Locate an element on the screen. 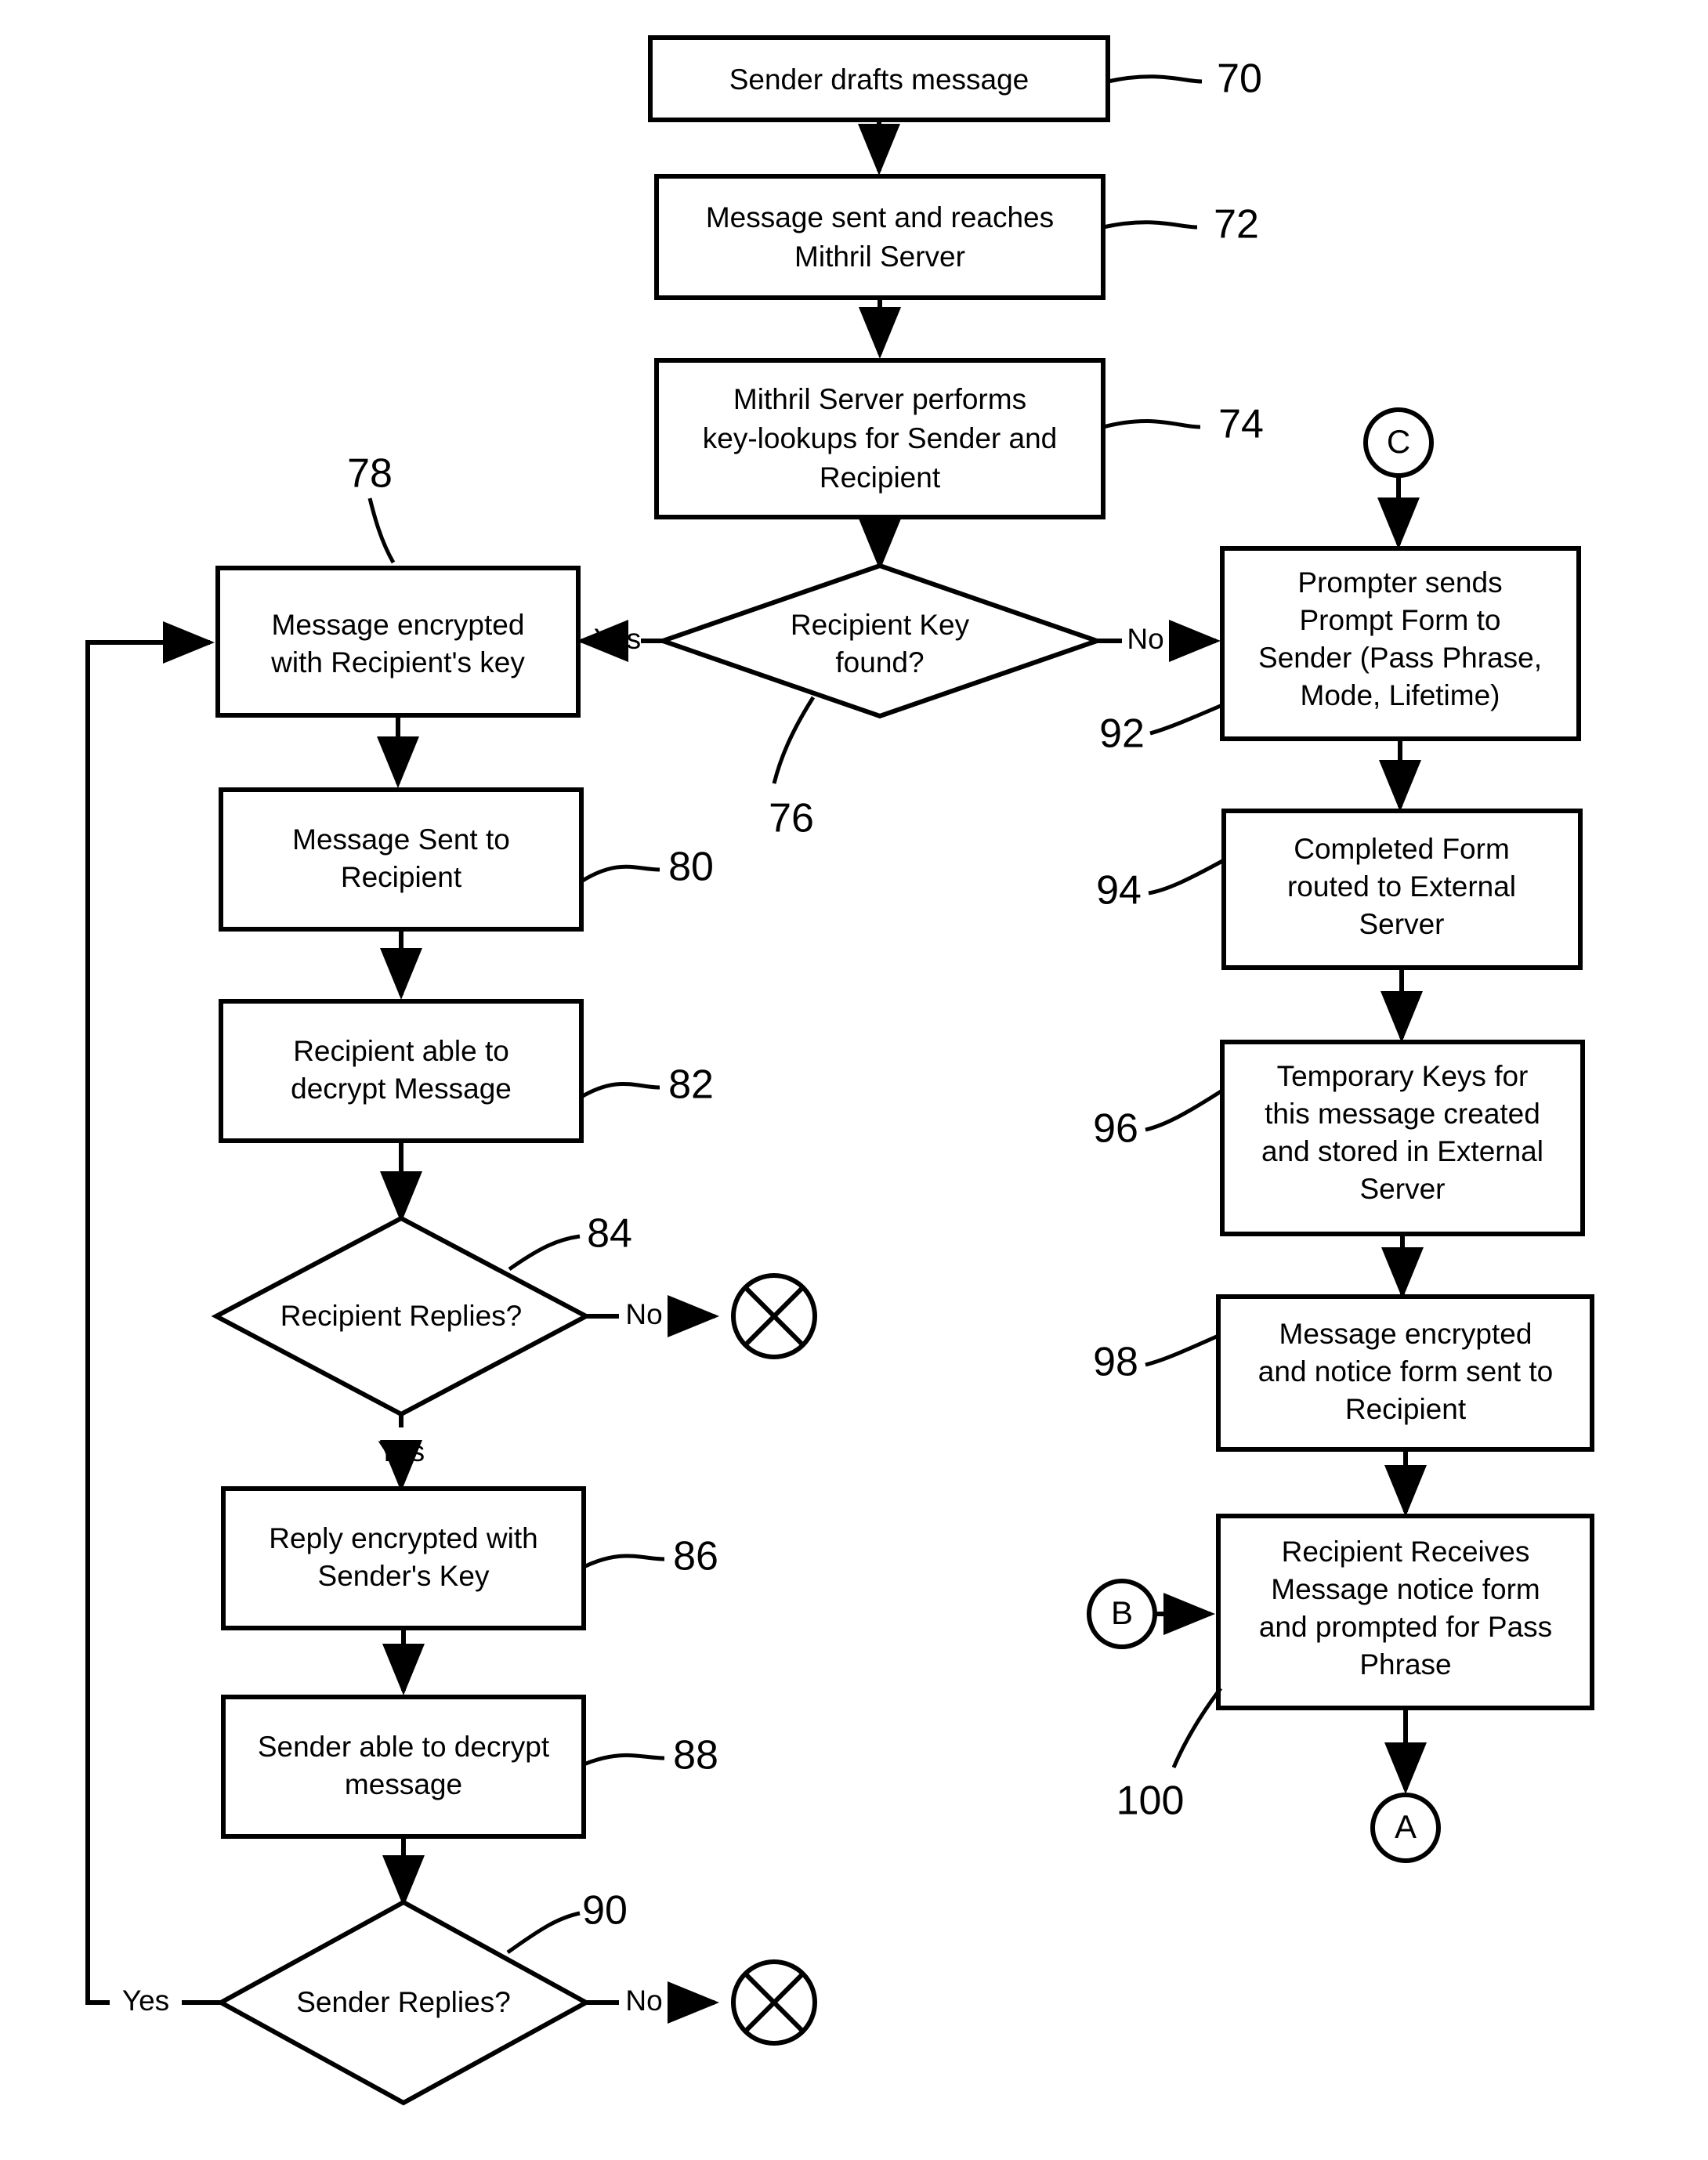 The width and height of the screenshot is (1708, 2160). node-72: Message sent and reaches Mithril Server is located at coordinates (880, 237).